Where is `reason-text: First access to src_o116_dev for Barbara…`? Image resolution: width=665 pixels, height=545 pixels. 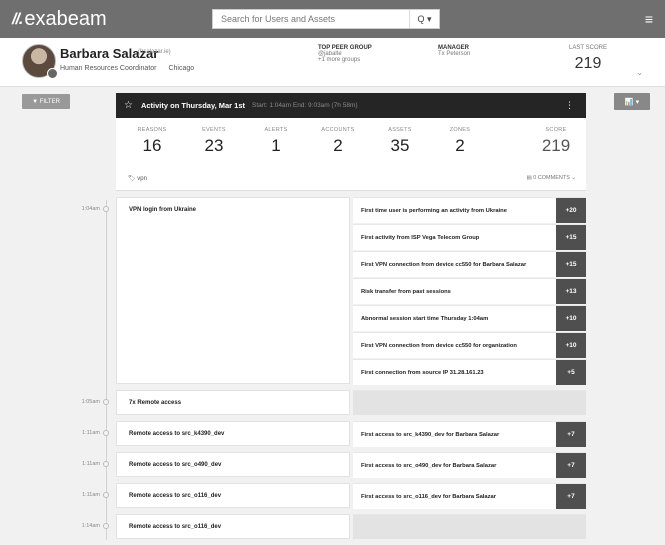
reason-text: First access to src_o116_dev for Barbara… is located at coordinates (429, 496).